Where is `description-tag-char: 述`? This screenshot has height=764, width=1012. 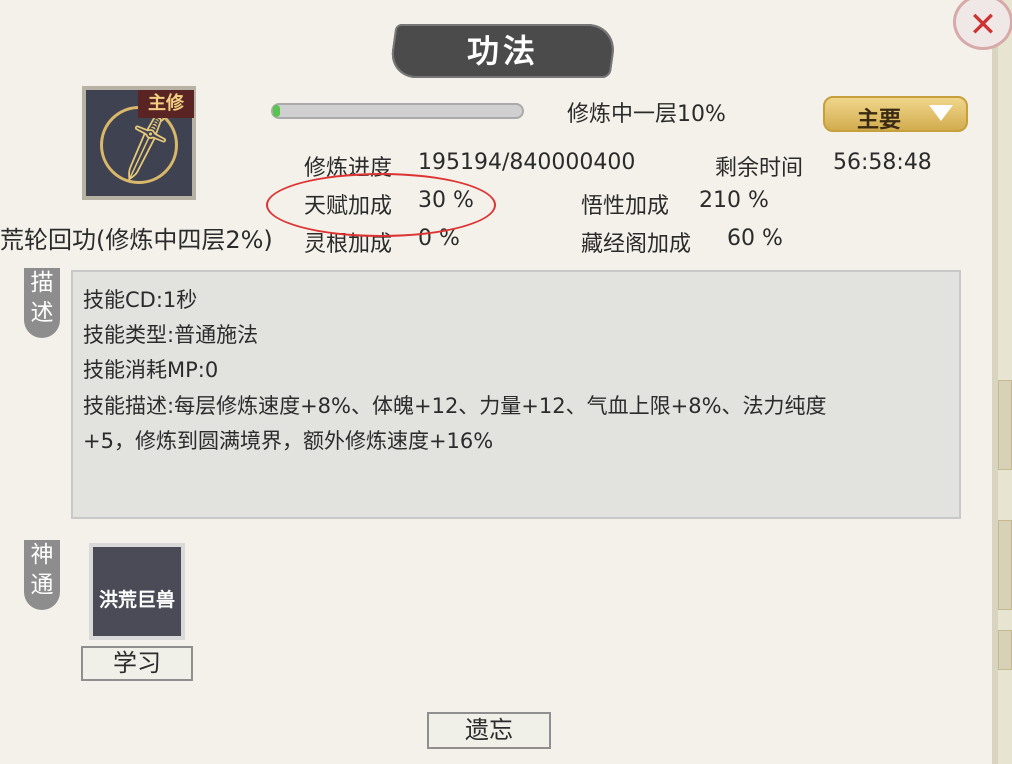 description-tag-char: 述 is located at coordinates (42, 313).